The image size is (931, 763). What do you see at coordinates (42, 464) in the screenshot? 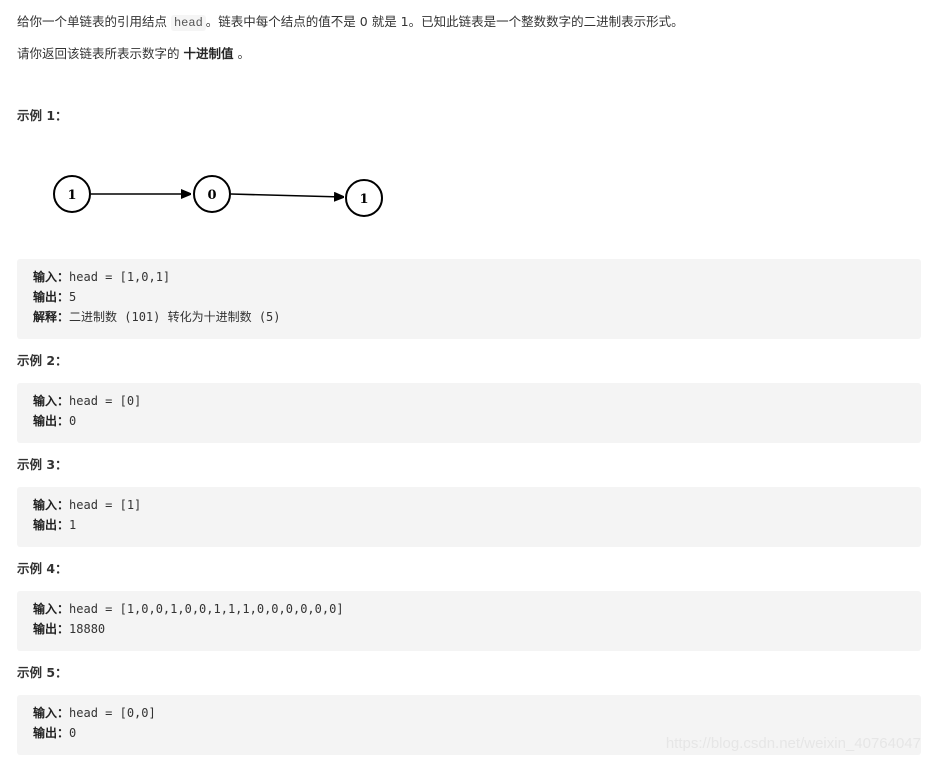
I see `example-3-title: 示例 3：` at bounding box center [42, 464].